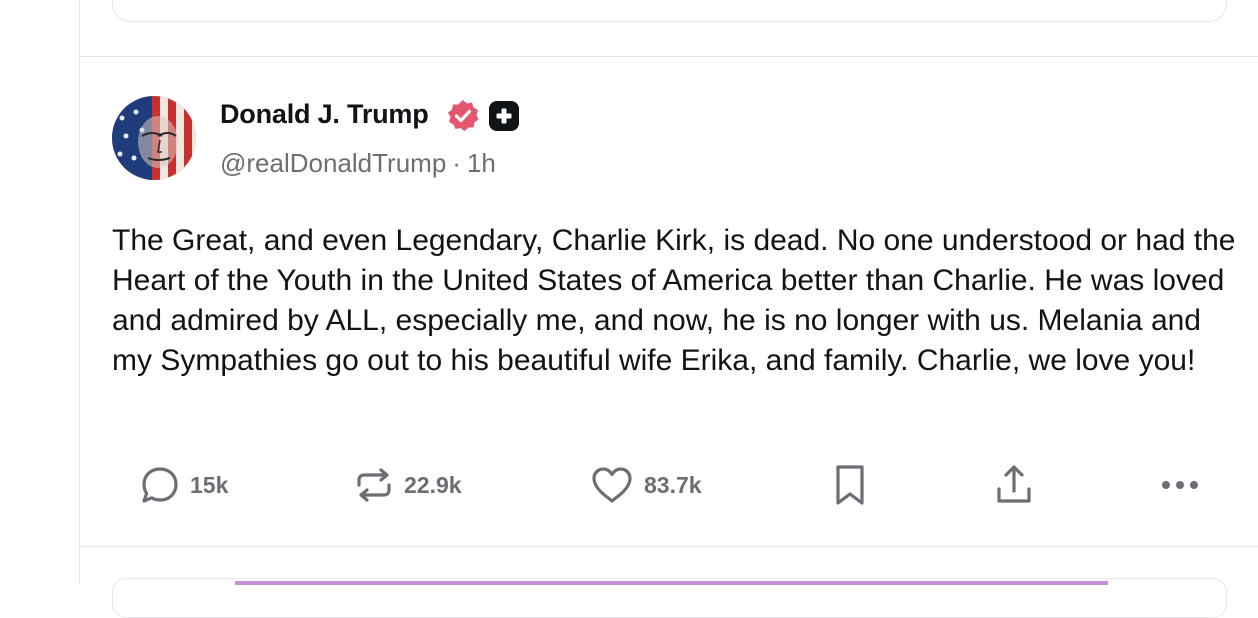 The image size is (1258, 618). I want to click on plus-square-icon, so click(504, 116).